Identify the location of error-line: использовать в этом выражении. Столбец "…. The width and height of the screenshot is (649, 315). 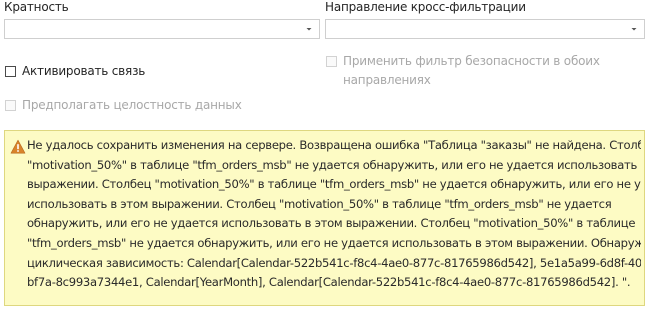
(319, 203).